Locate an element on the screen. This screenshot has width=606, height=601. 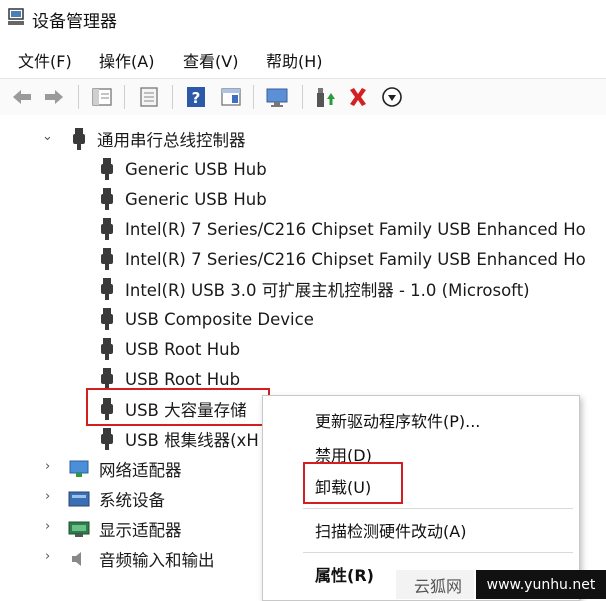
device-label: USB Composite Device is located at coordinates (219, 319).